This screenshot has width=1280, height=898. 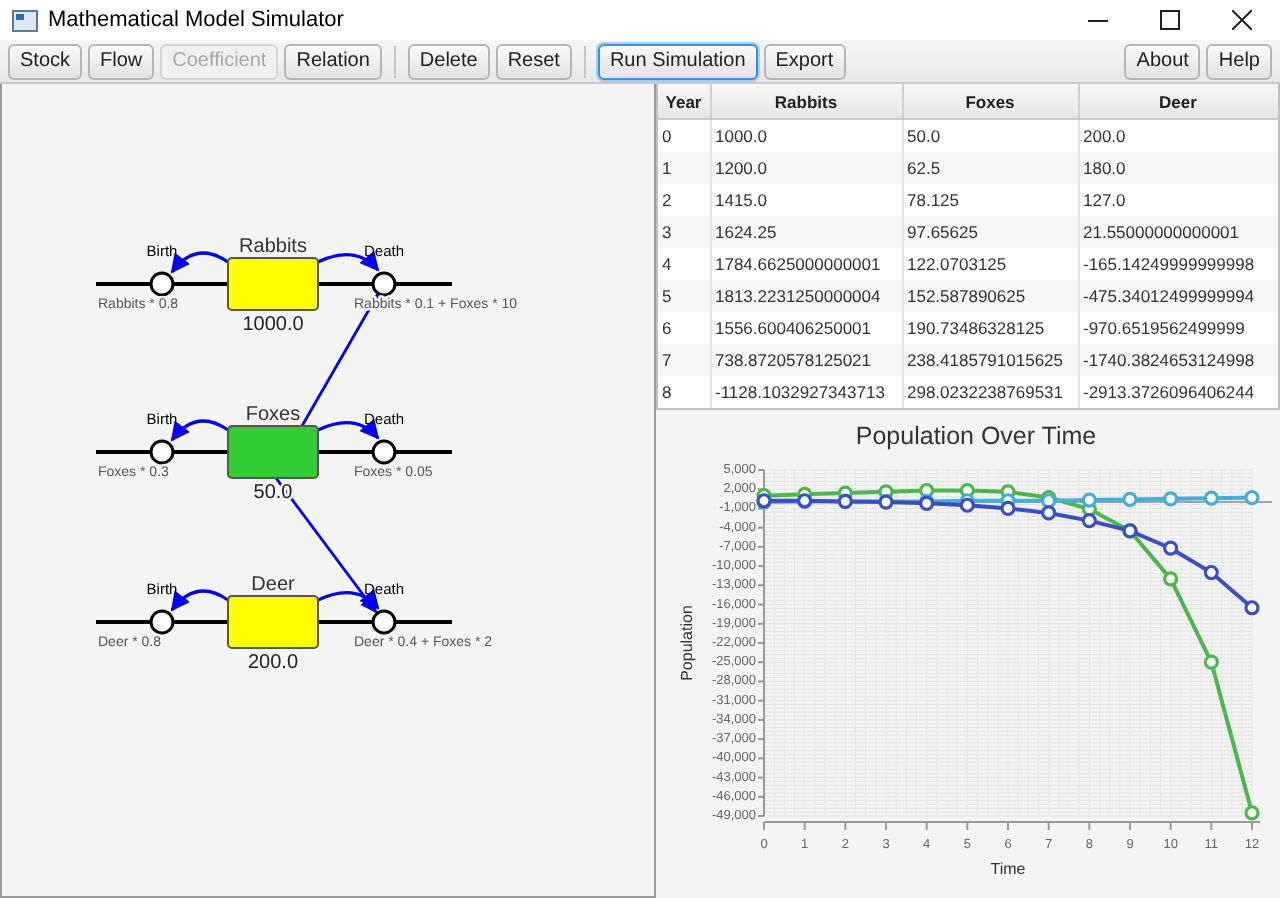 I want to click on table-cell: 1813.2231250000004, so click(x=806, y=296).